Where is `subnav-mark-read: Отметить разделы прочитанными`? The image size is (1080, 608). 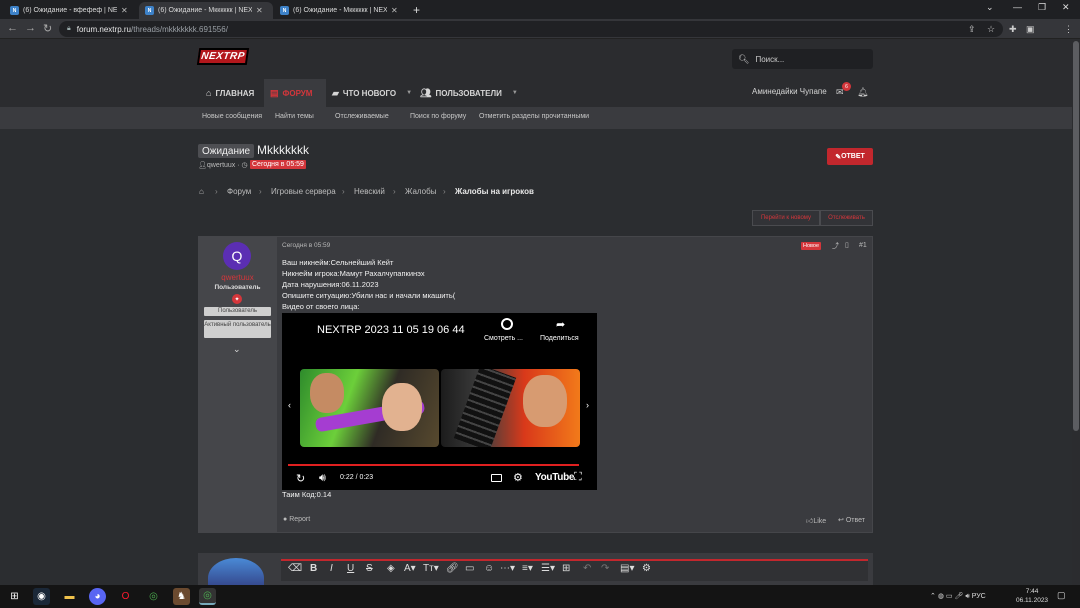 subnav-mark-read: Отметить разделы прочитанными is located at coordinates (534, 116).